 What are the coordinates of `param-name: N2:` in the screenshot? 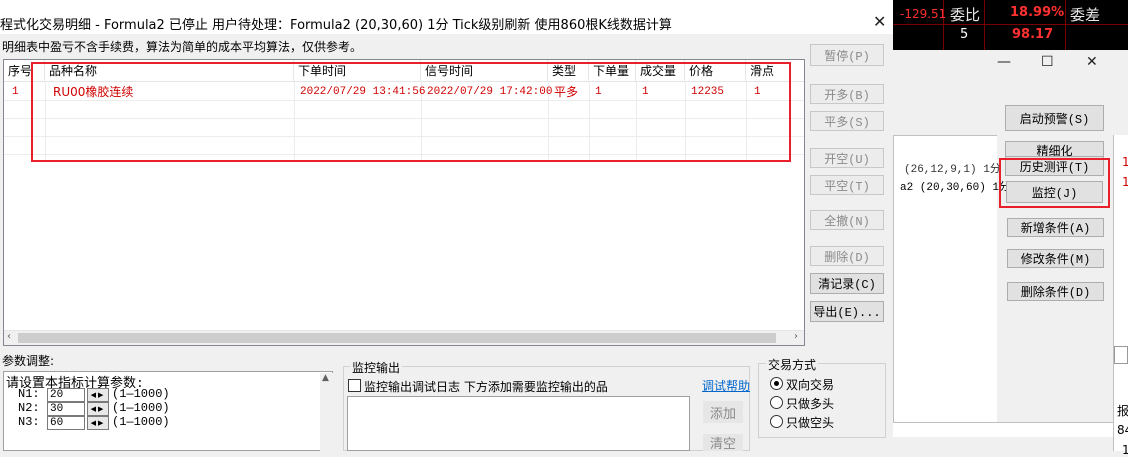 It's located at (29, 408).